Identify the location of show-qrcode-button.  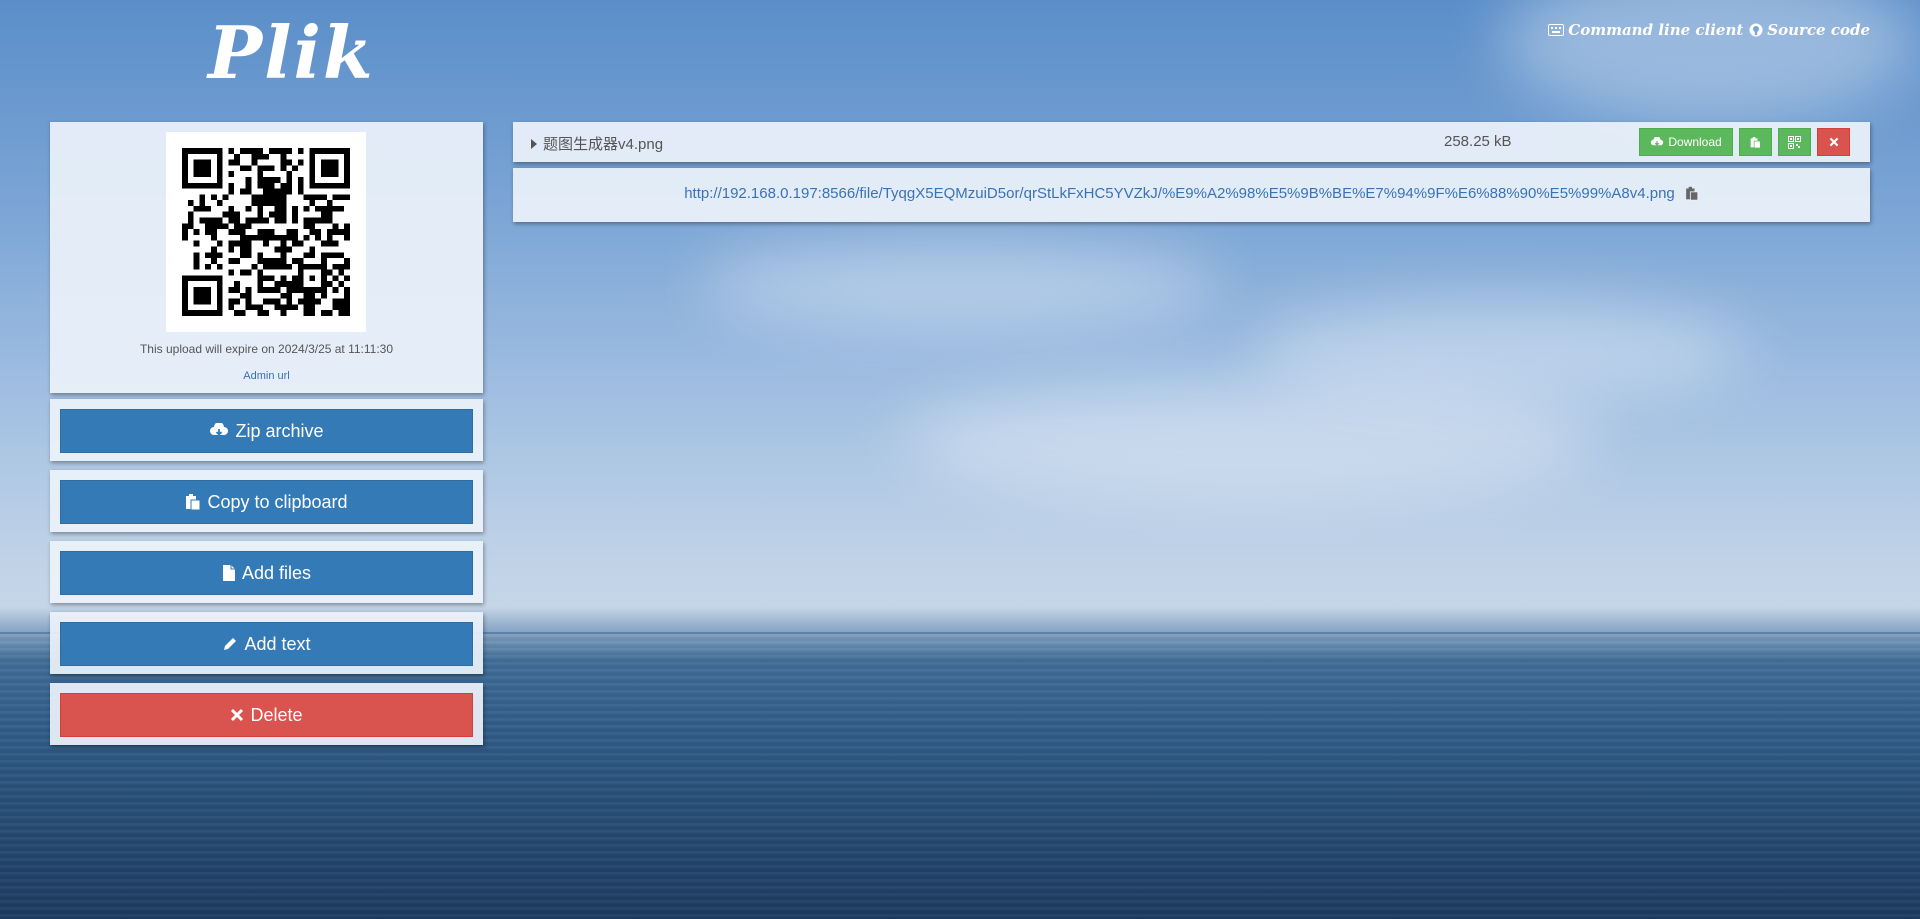
(1794, 142).